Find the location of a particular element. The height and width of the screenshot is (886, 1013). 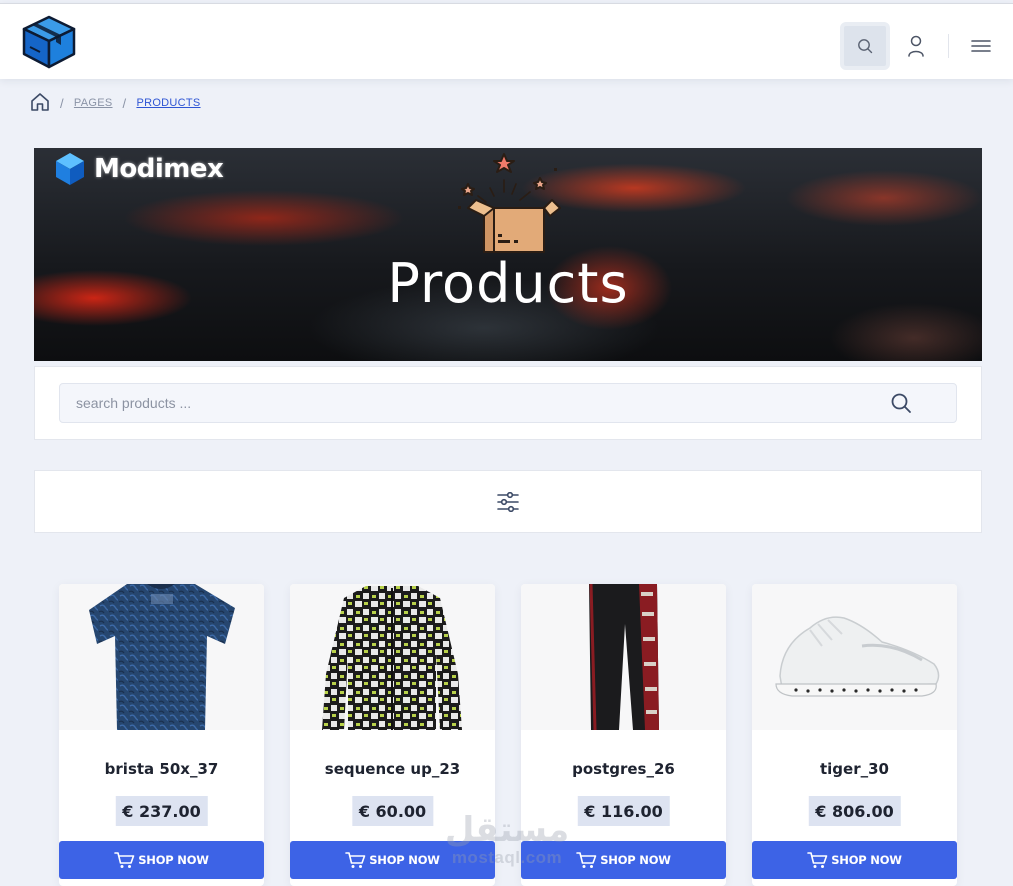

product-image-sneaker is located at coordinates (854, 657).